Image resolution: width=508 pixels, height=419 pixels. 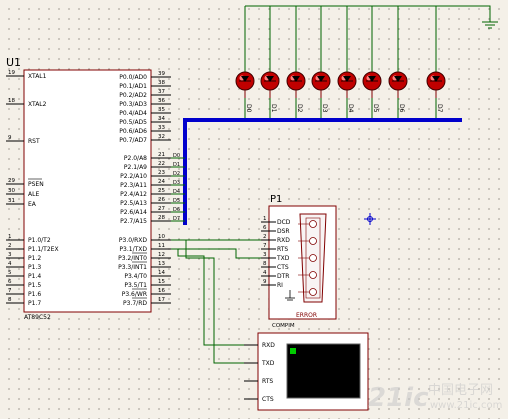 What do you see at coordinates (132, 267) in the screenshot?
I see `pin-name: P3.3/INT1` at bounding box center [132, 267].